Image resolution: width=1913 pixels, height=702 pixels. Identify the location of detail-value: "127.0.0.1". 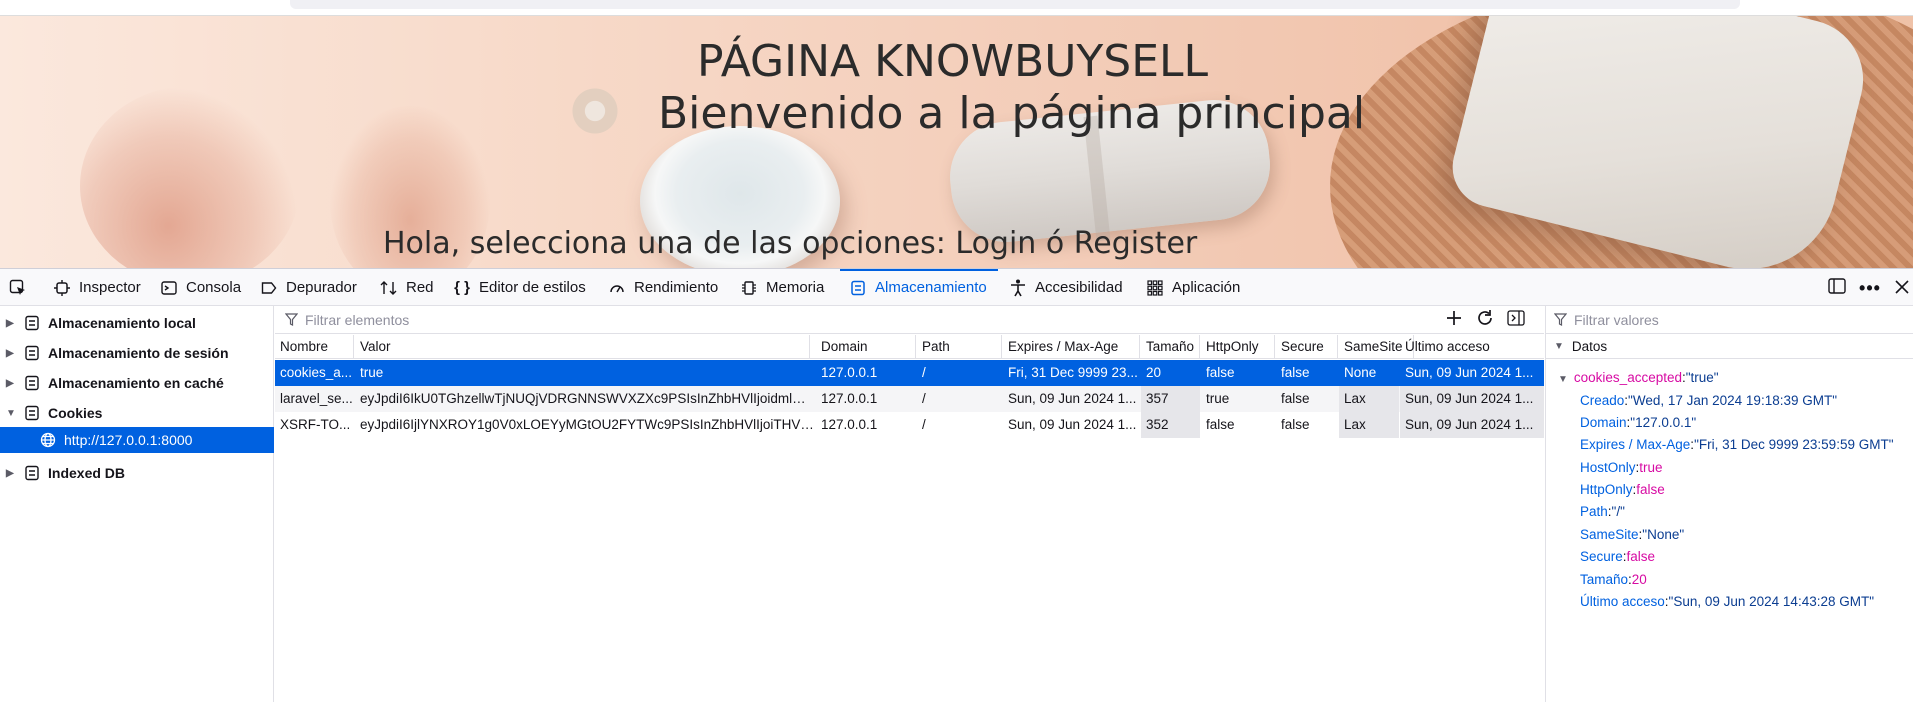
(1663, 422).